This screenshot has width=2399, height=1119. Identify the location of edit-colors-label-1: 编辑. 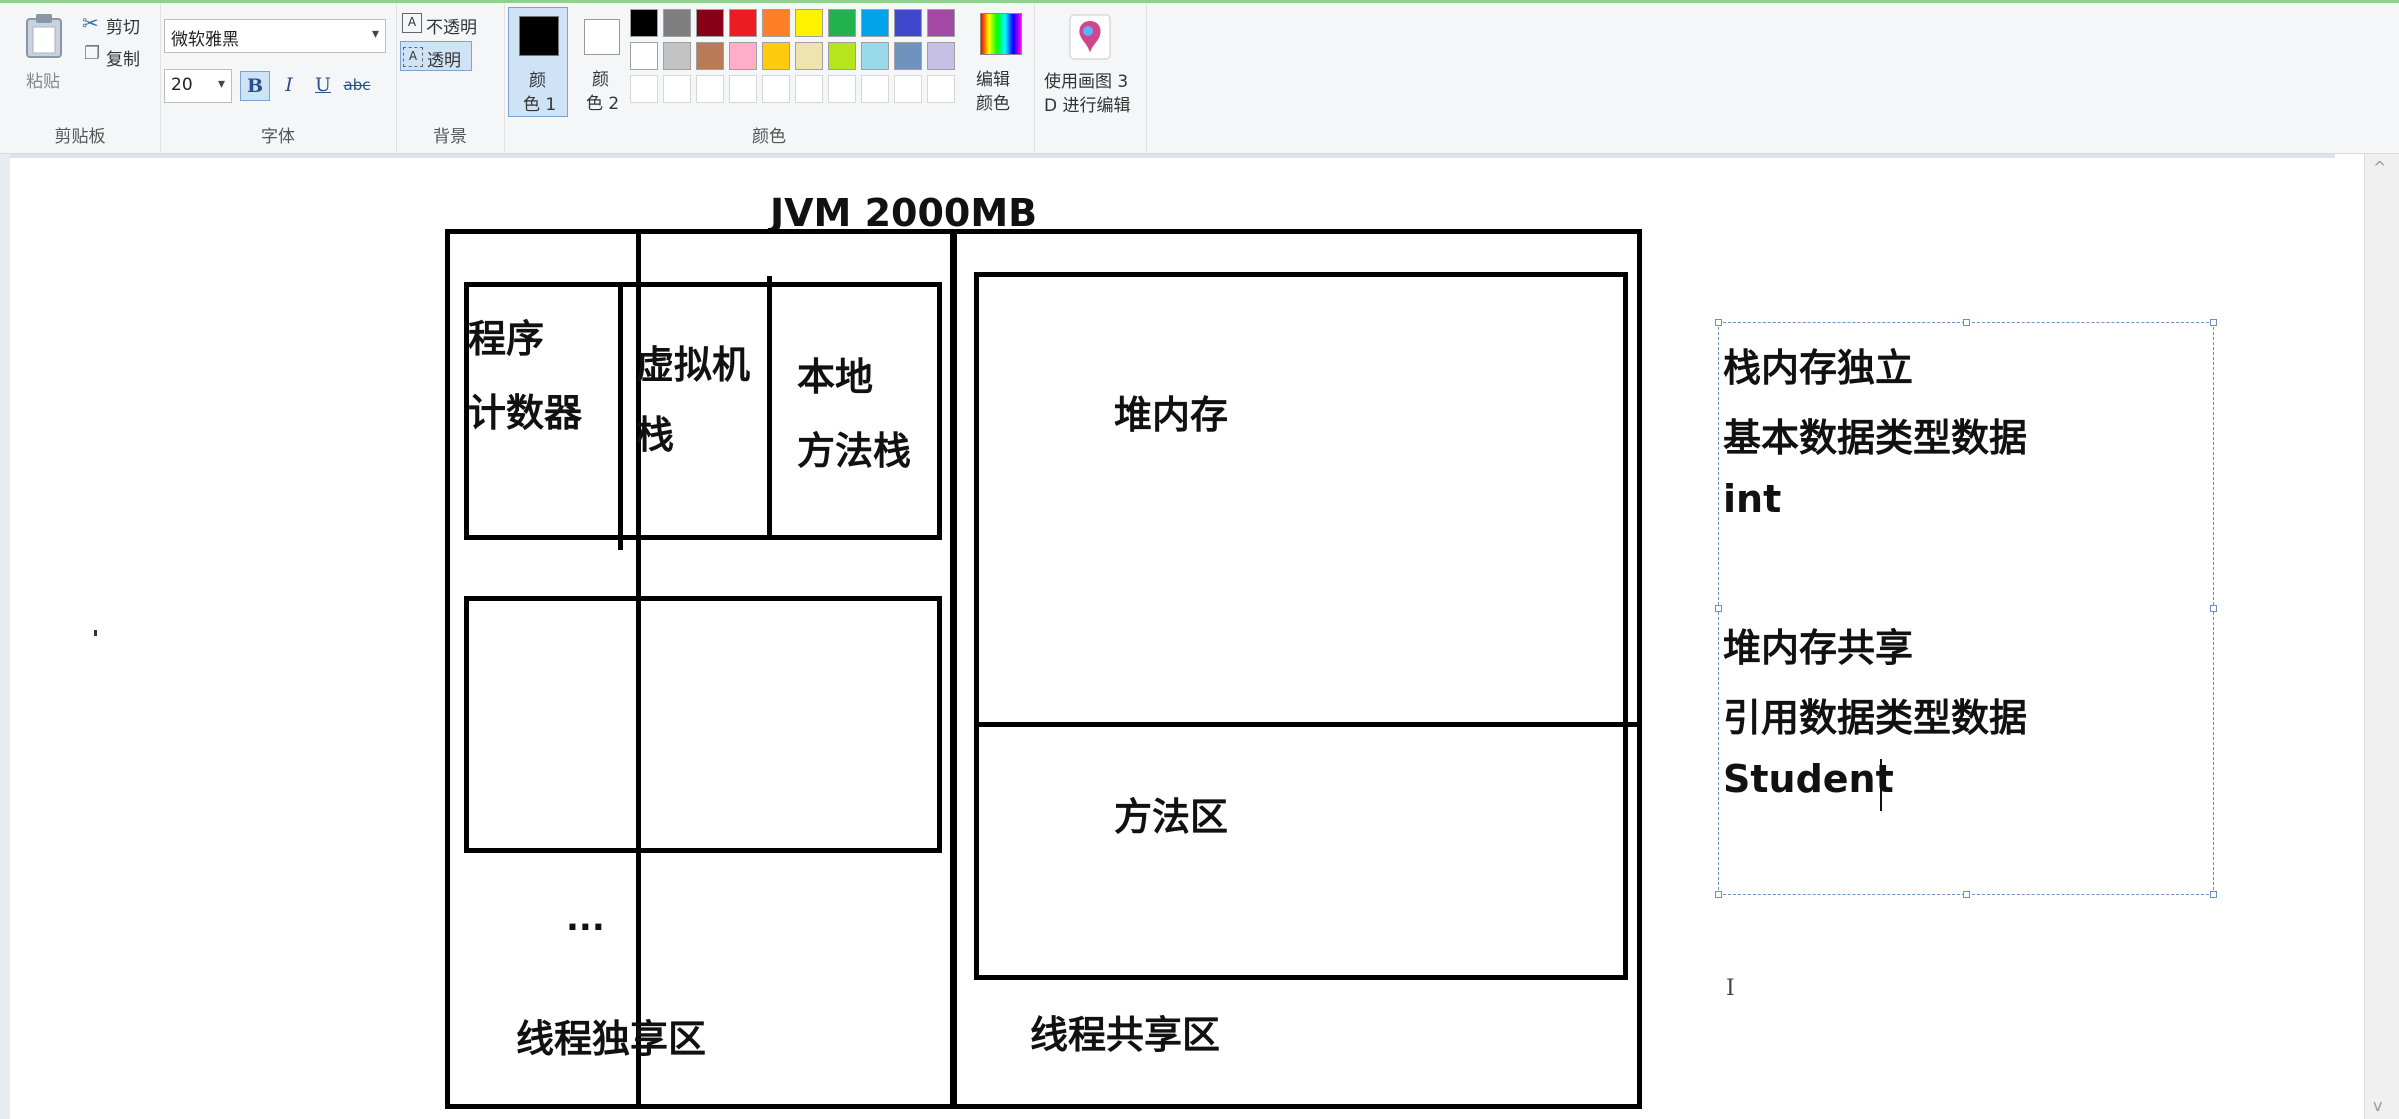
(993, 80).